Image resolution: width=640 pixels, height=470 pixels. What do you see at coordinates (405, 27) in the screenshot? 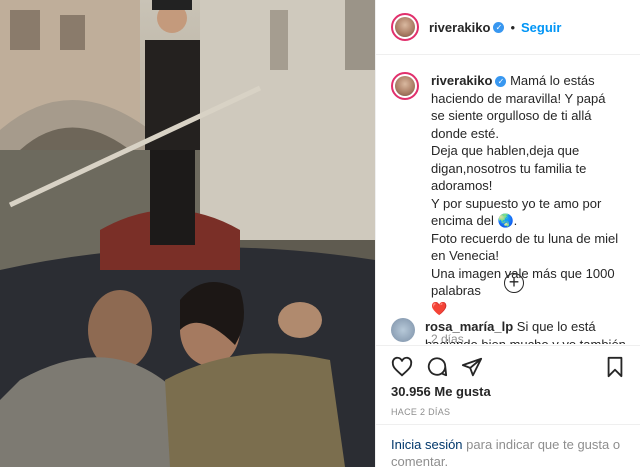
I see `header-avatar` at bounding box center [405, 27].